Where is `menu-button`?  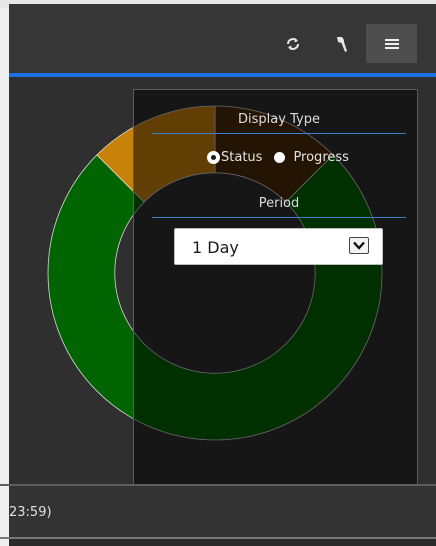 menu-button is located at coordinates (391, 43).